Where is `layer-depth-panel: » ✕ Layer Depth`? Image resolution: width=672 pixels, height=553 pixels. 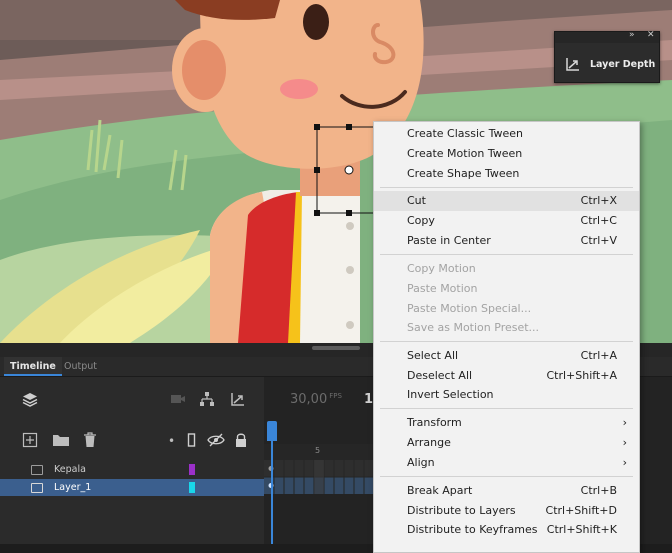 layer-depth-panel: » ✕ Layer Depth is located at coordinates (607, 56).